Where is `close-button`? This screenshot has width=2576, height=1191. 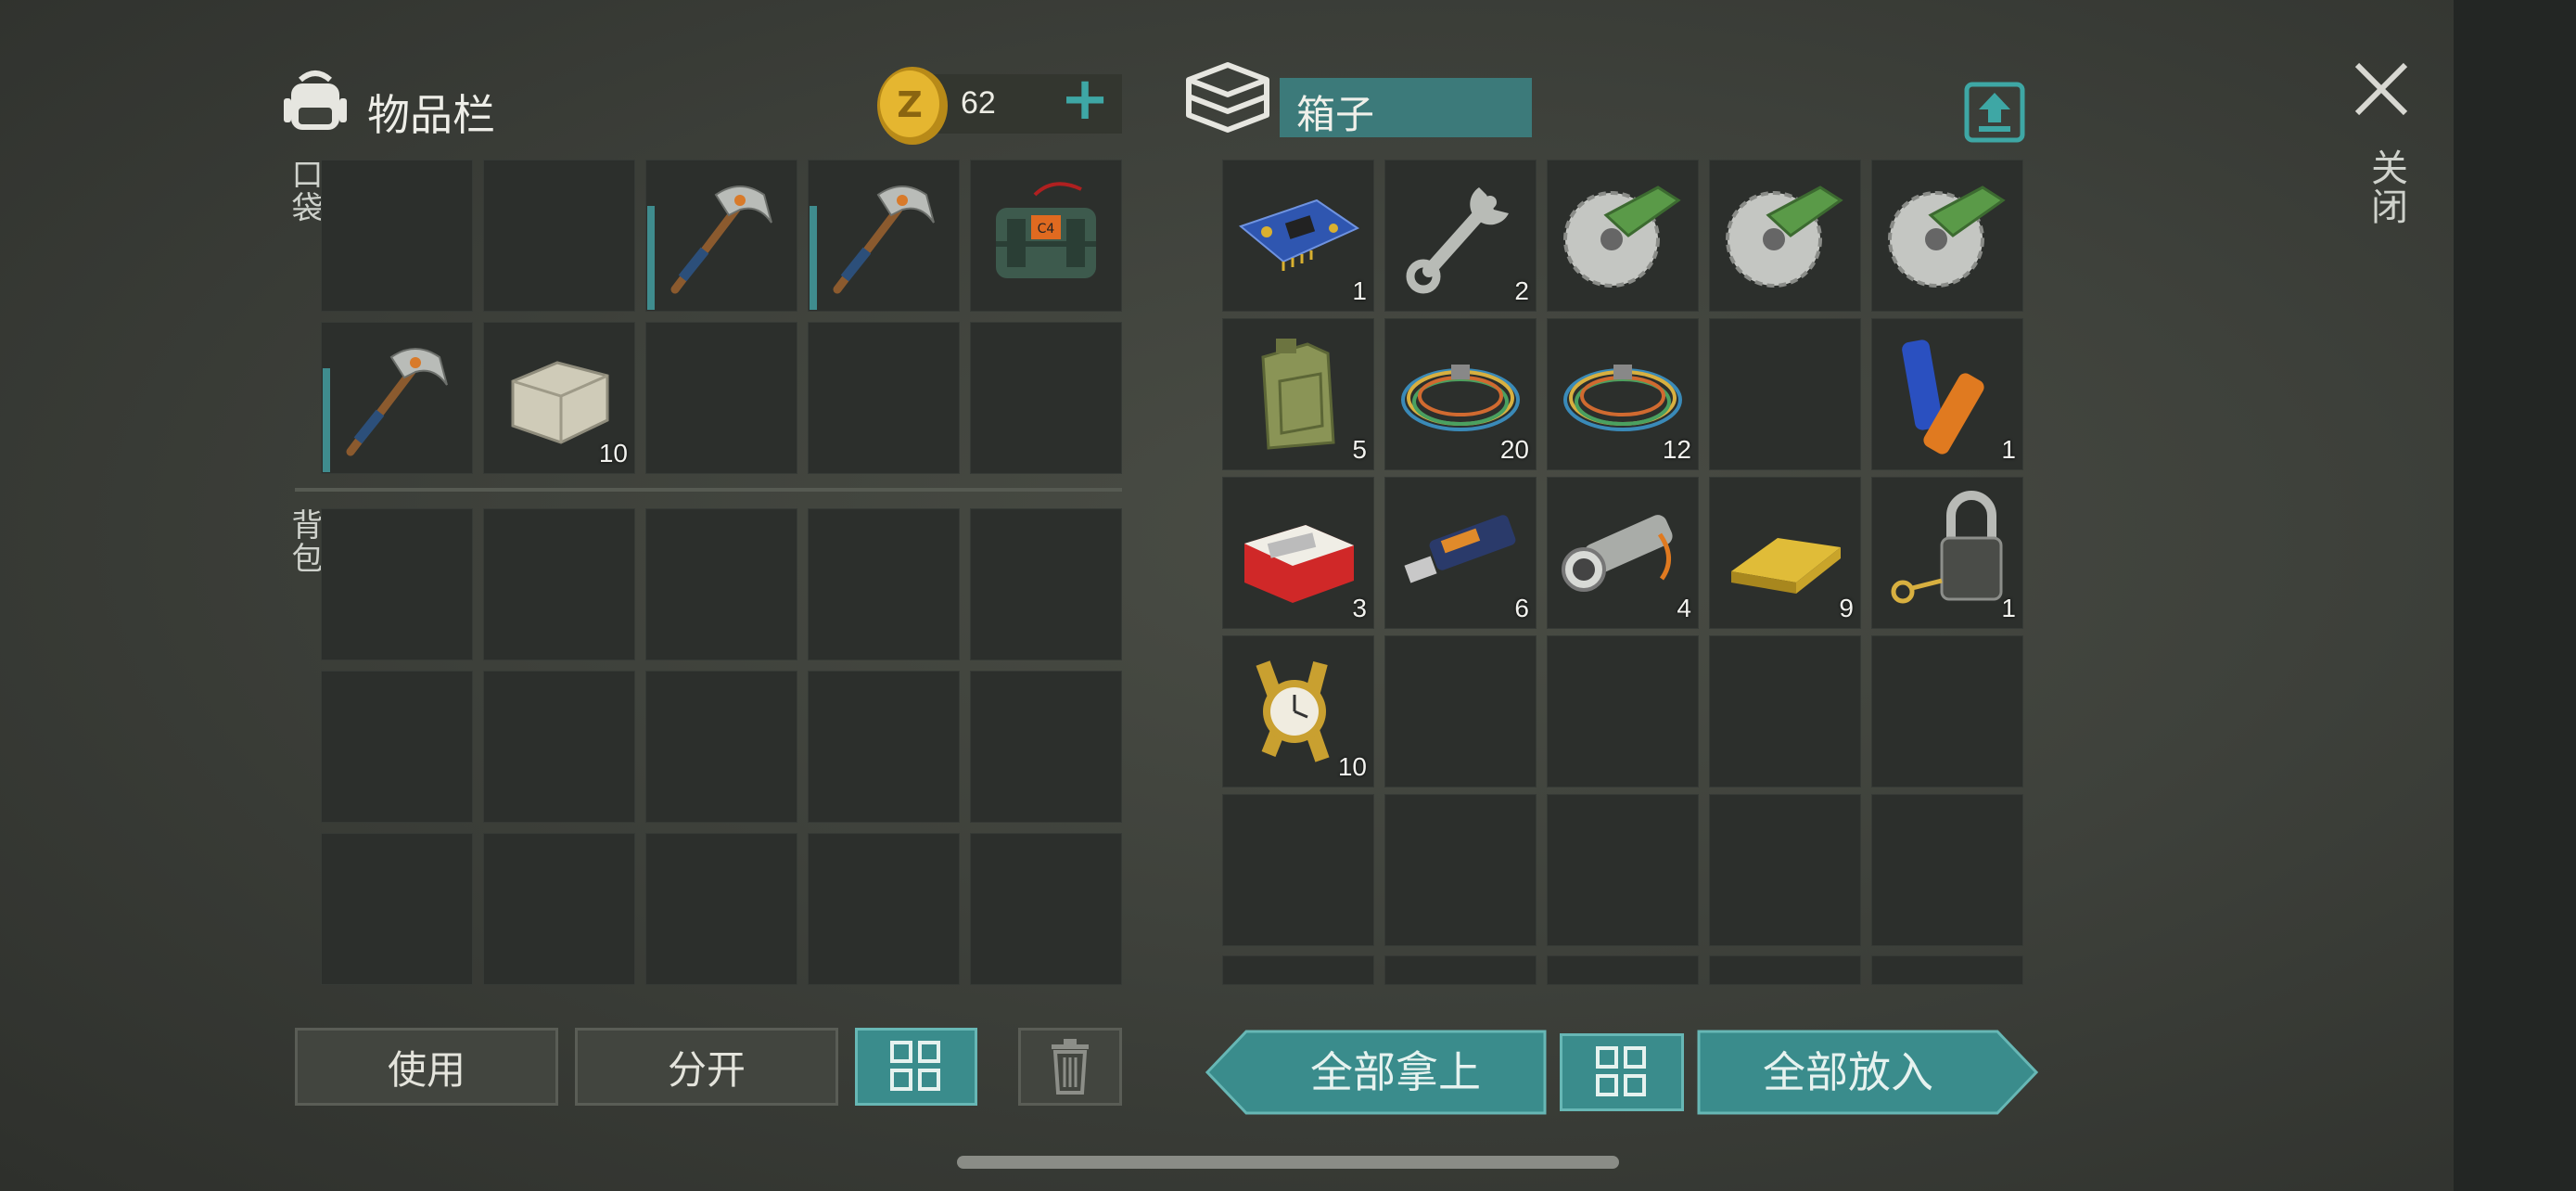
close-button is located at coordinates (2381, 89).